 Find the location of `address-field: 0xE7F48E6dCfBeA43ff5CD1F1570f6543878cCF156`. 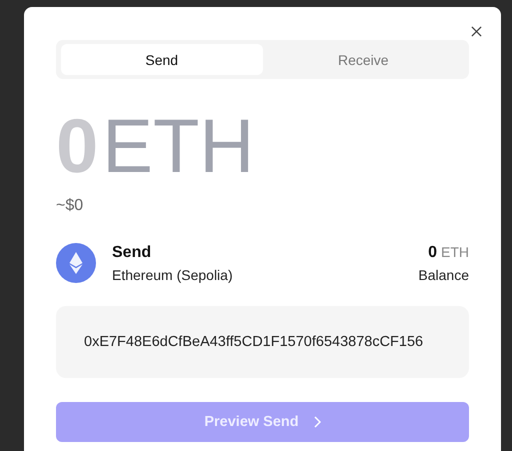

address-field: 0xE7F48E6dCfBeA43ff5CD1F1570f6543878cCF156 is located at coordinates (262, 342).